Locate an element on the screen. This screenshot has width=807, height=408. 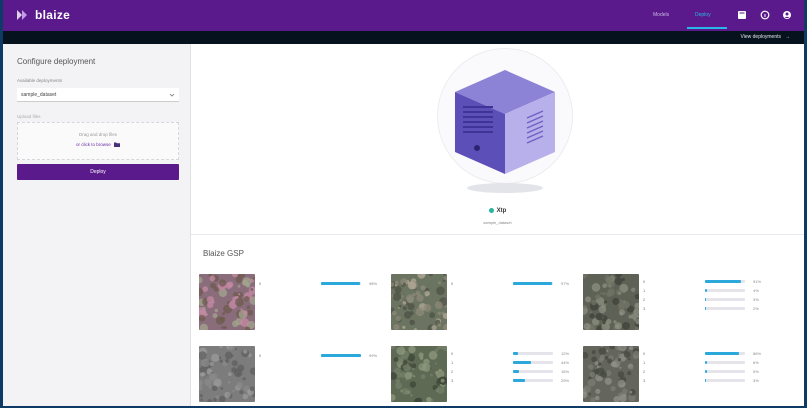
view-deployments-label: View deployments is located at coordinates (761, 37).